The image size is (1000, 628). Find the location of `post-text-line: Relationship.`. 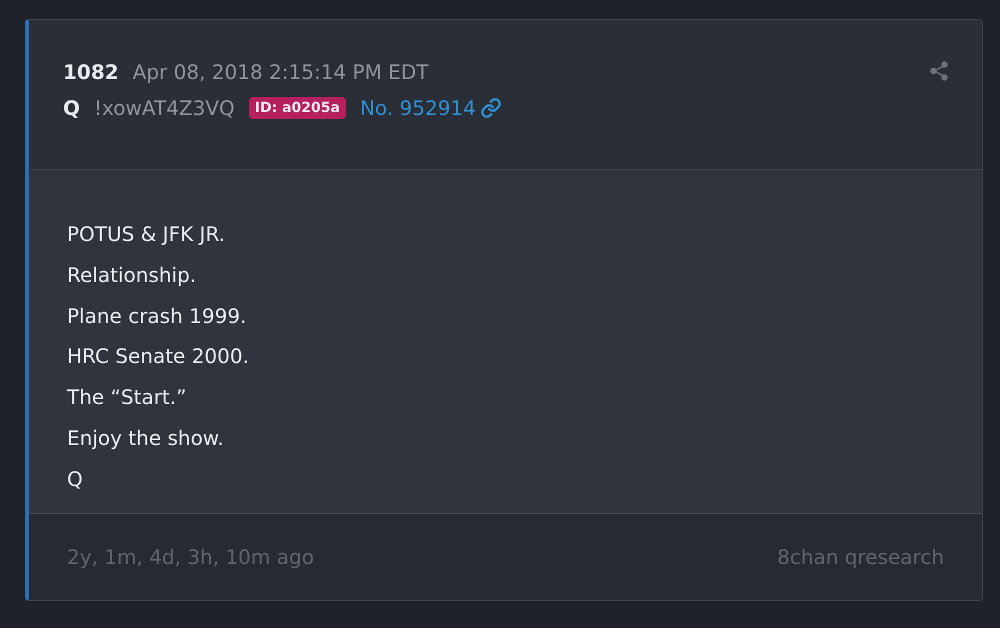

post-text-line: Relationship. is located at coordinates (132, 275).